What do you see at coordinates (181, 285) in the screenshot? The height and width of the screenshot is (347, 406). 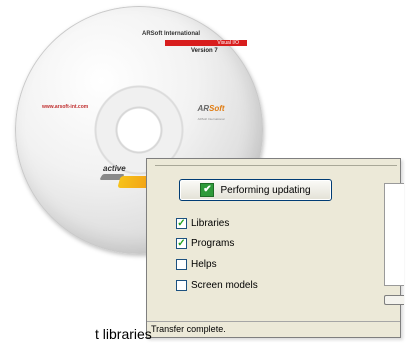 I see `screen-models-checkbox` at bounding box center [181, 285].